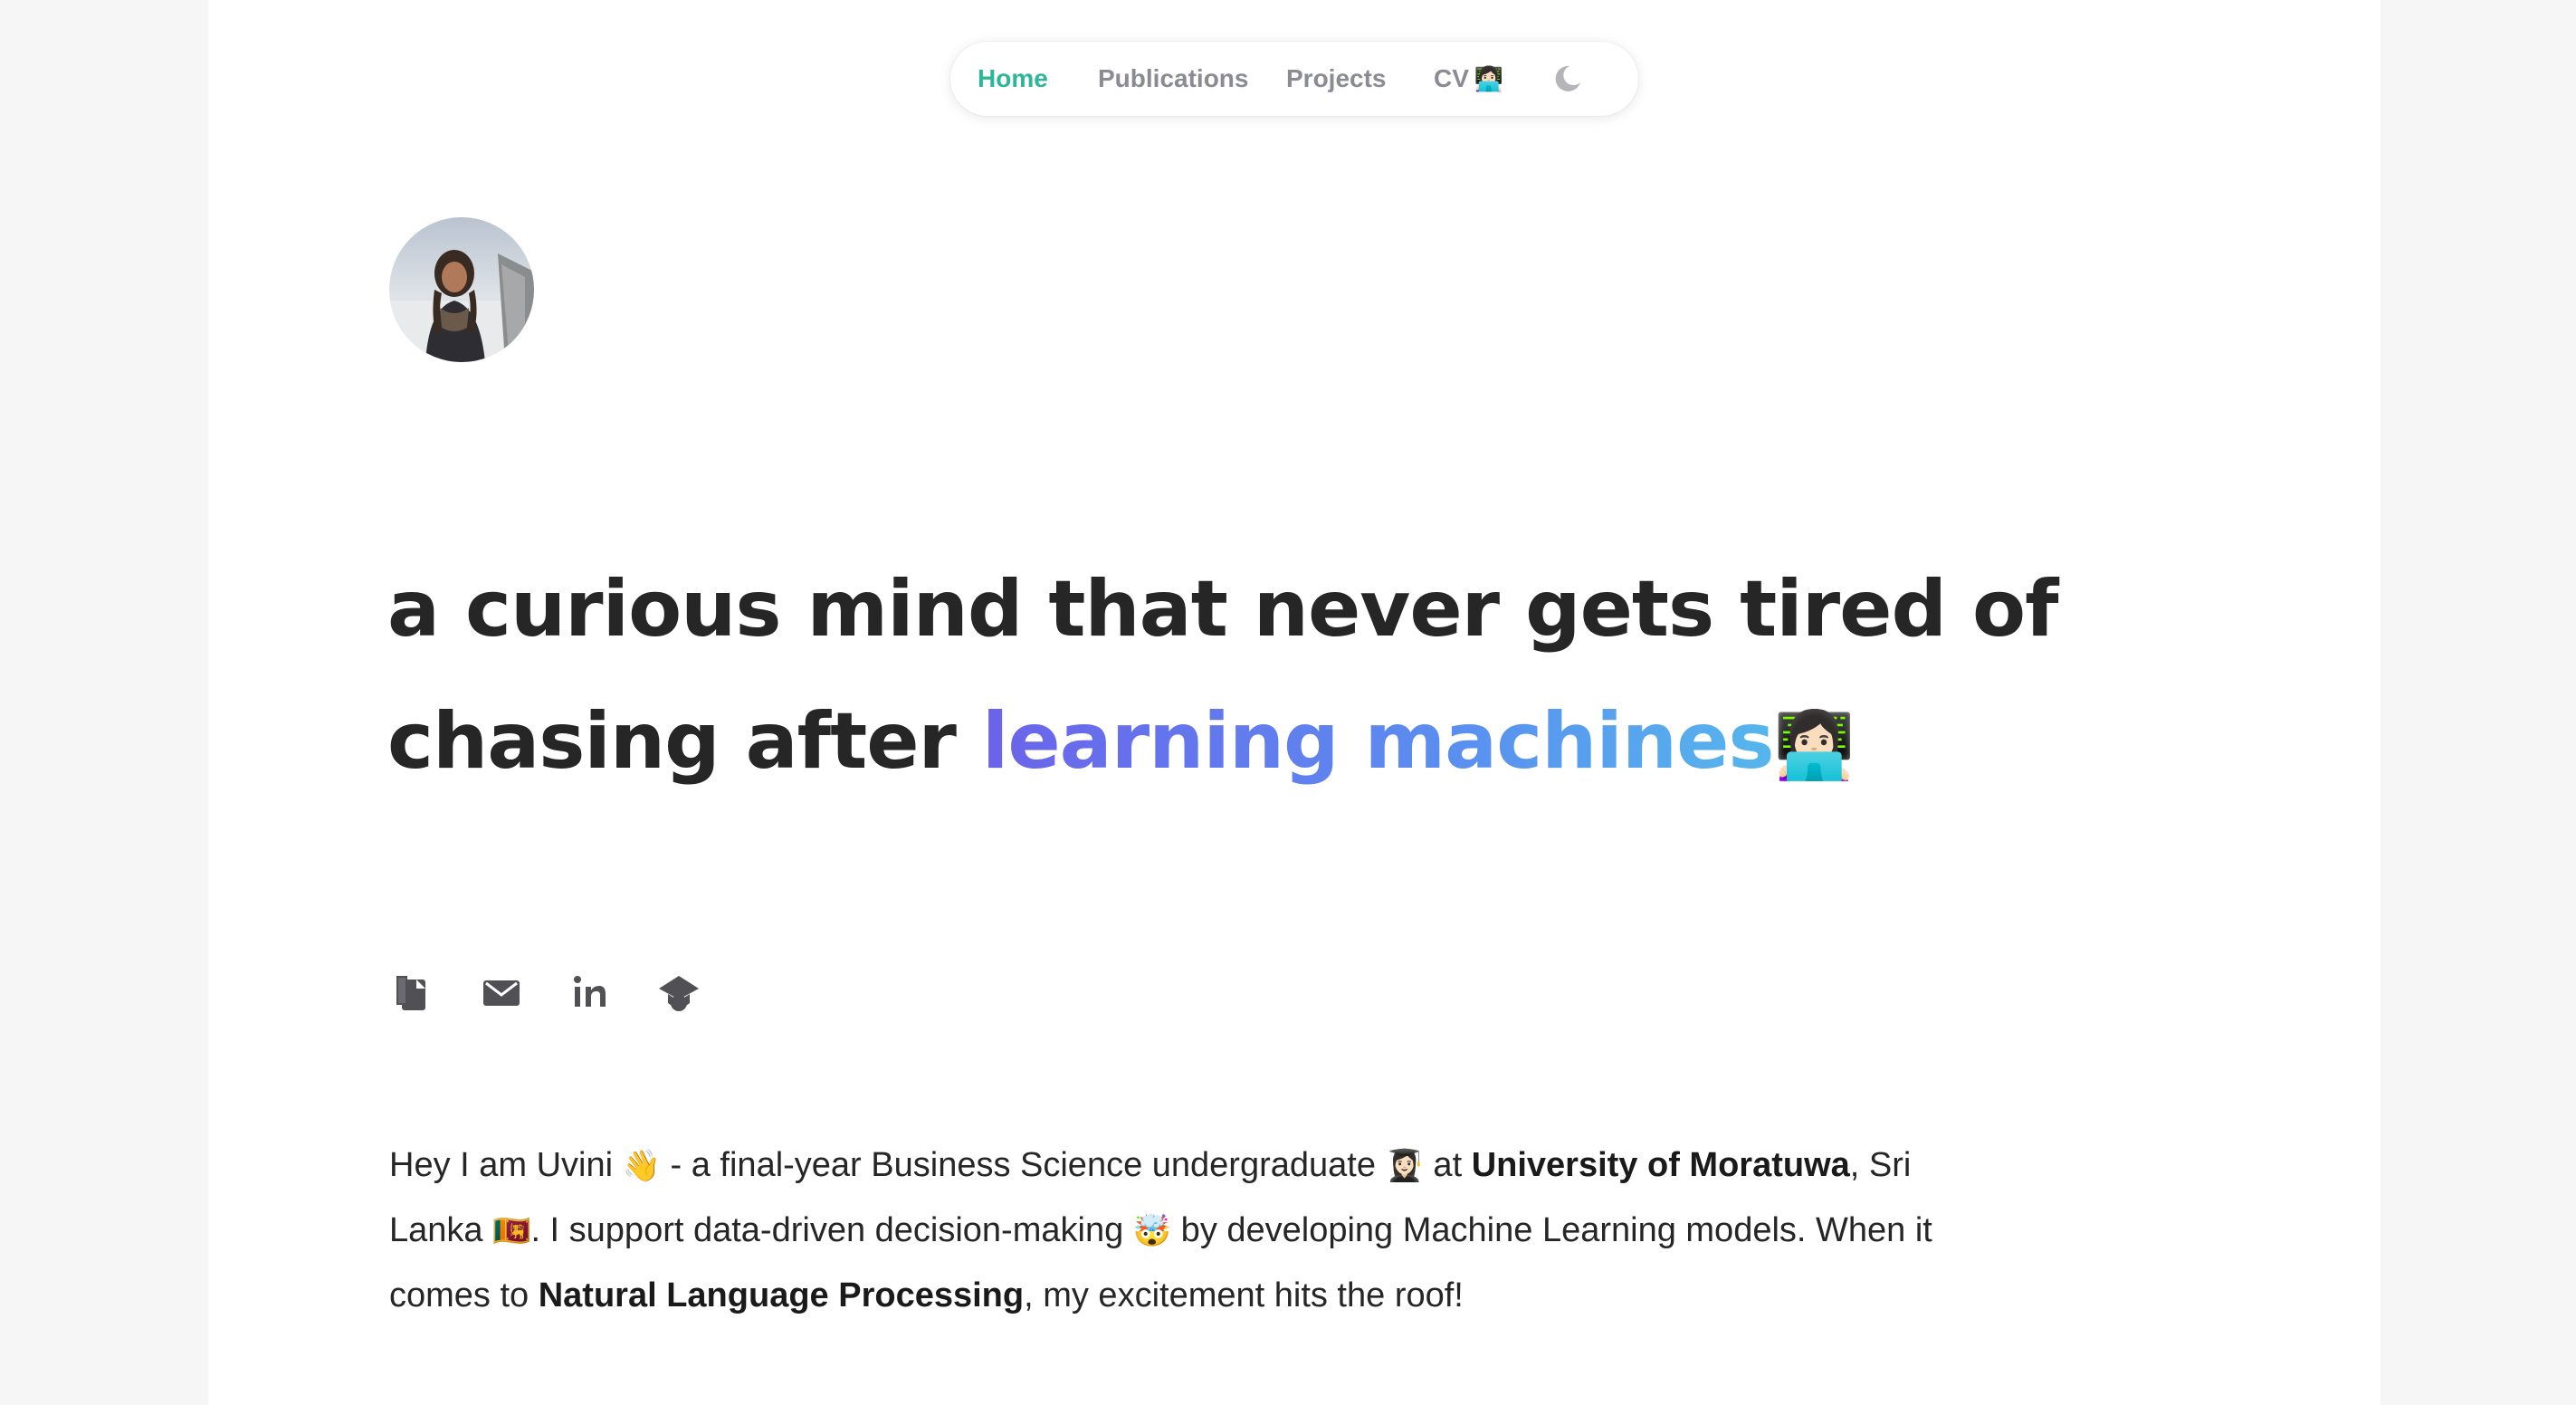 This screenshot has height=1405, width=2576. What do you see at coordinates (1336, 79) in the screenshot?
I see `nav-projects-link: Projects` at bounding box center [1336, 79].